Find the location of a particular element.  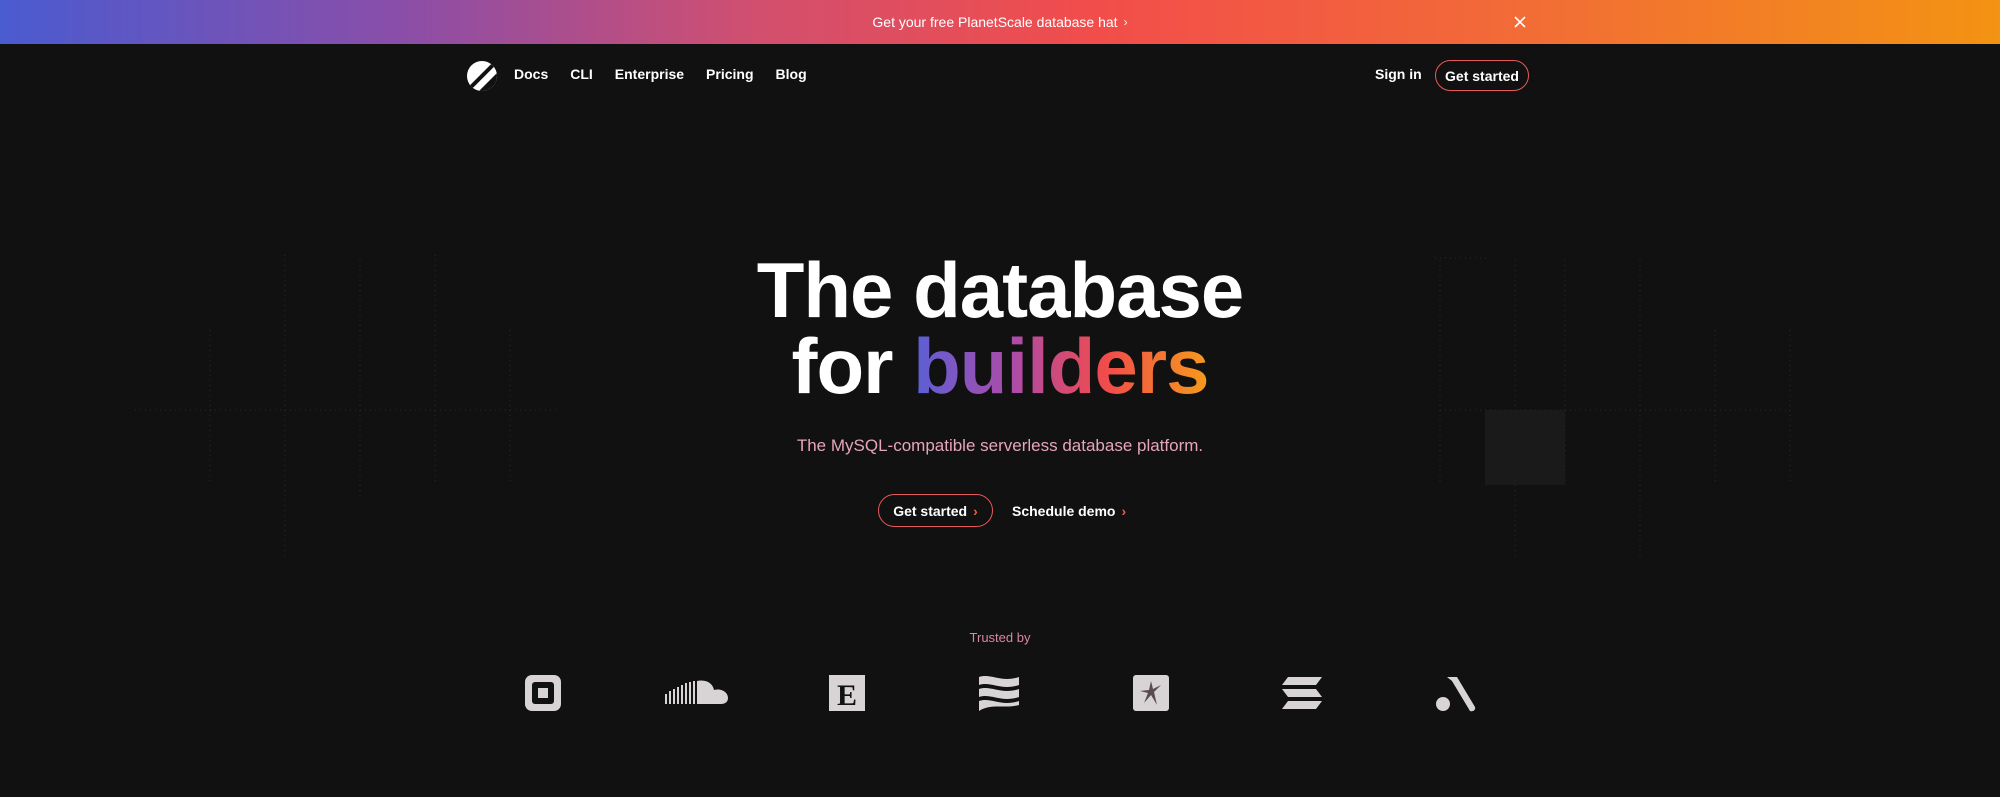

nav-link-cli: CLI is located at coordinates (581, 74).